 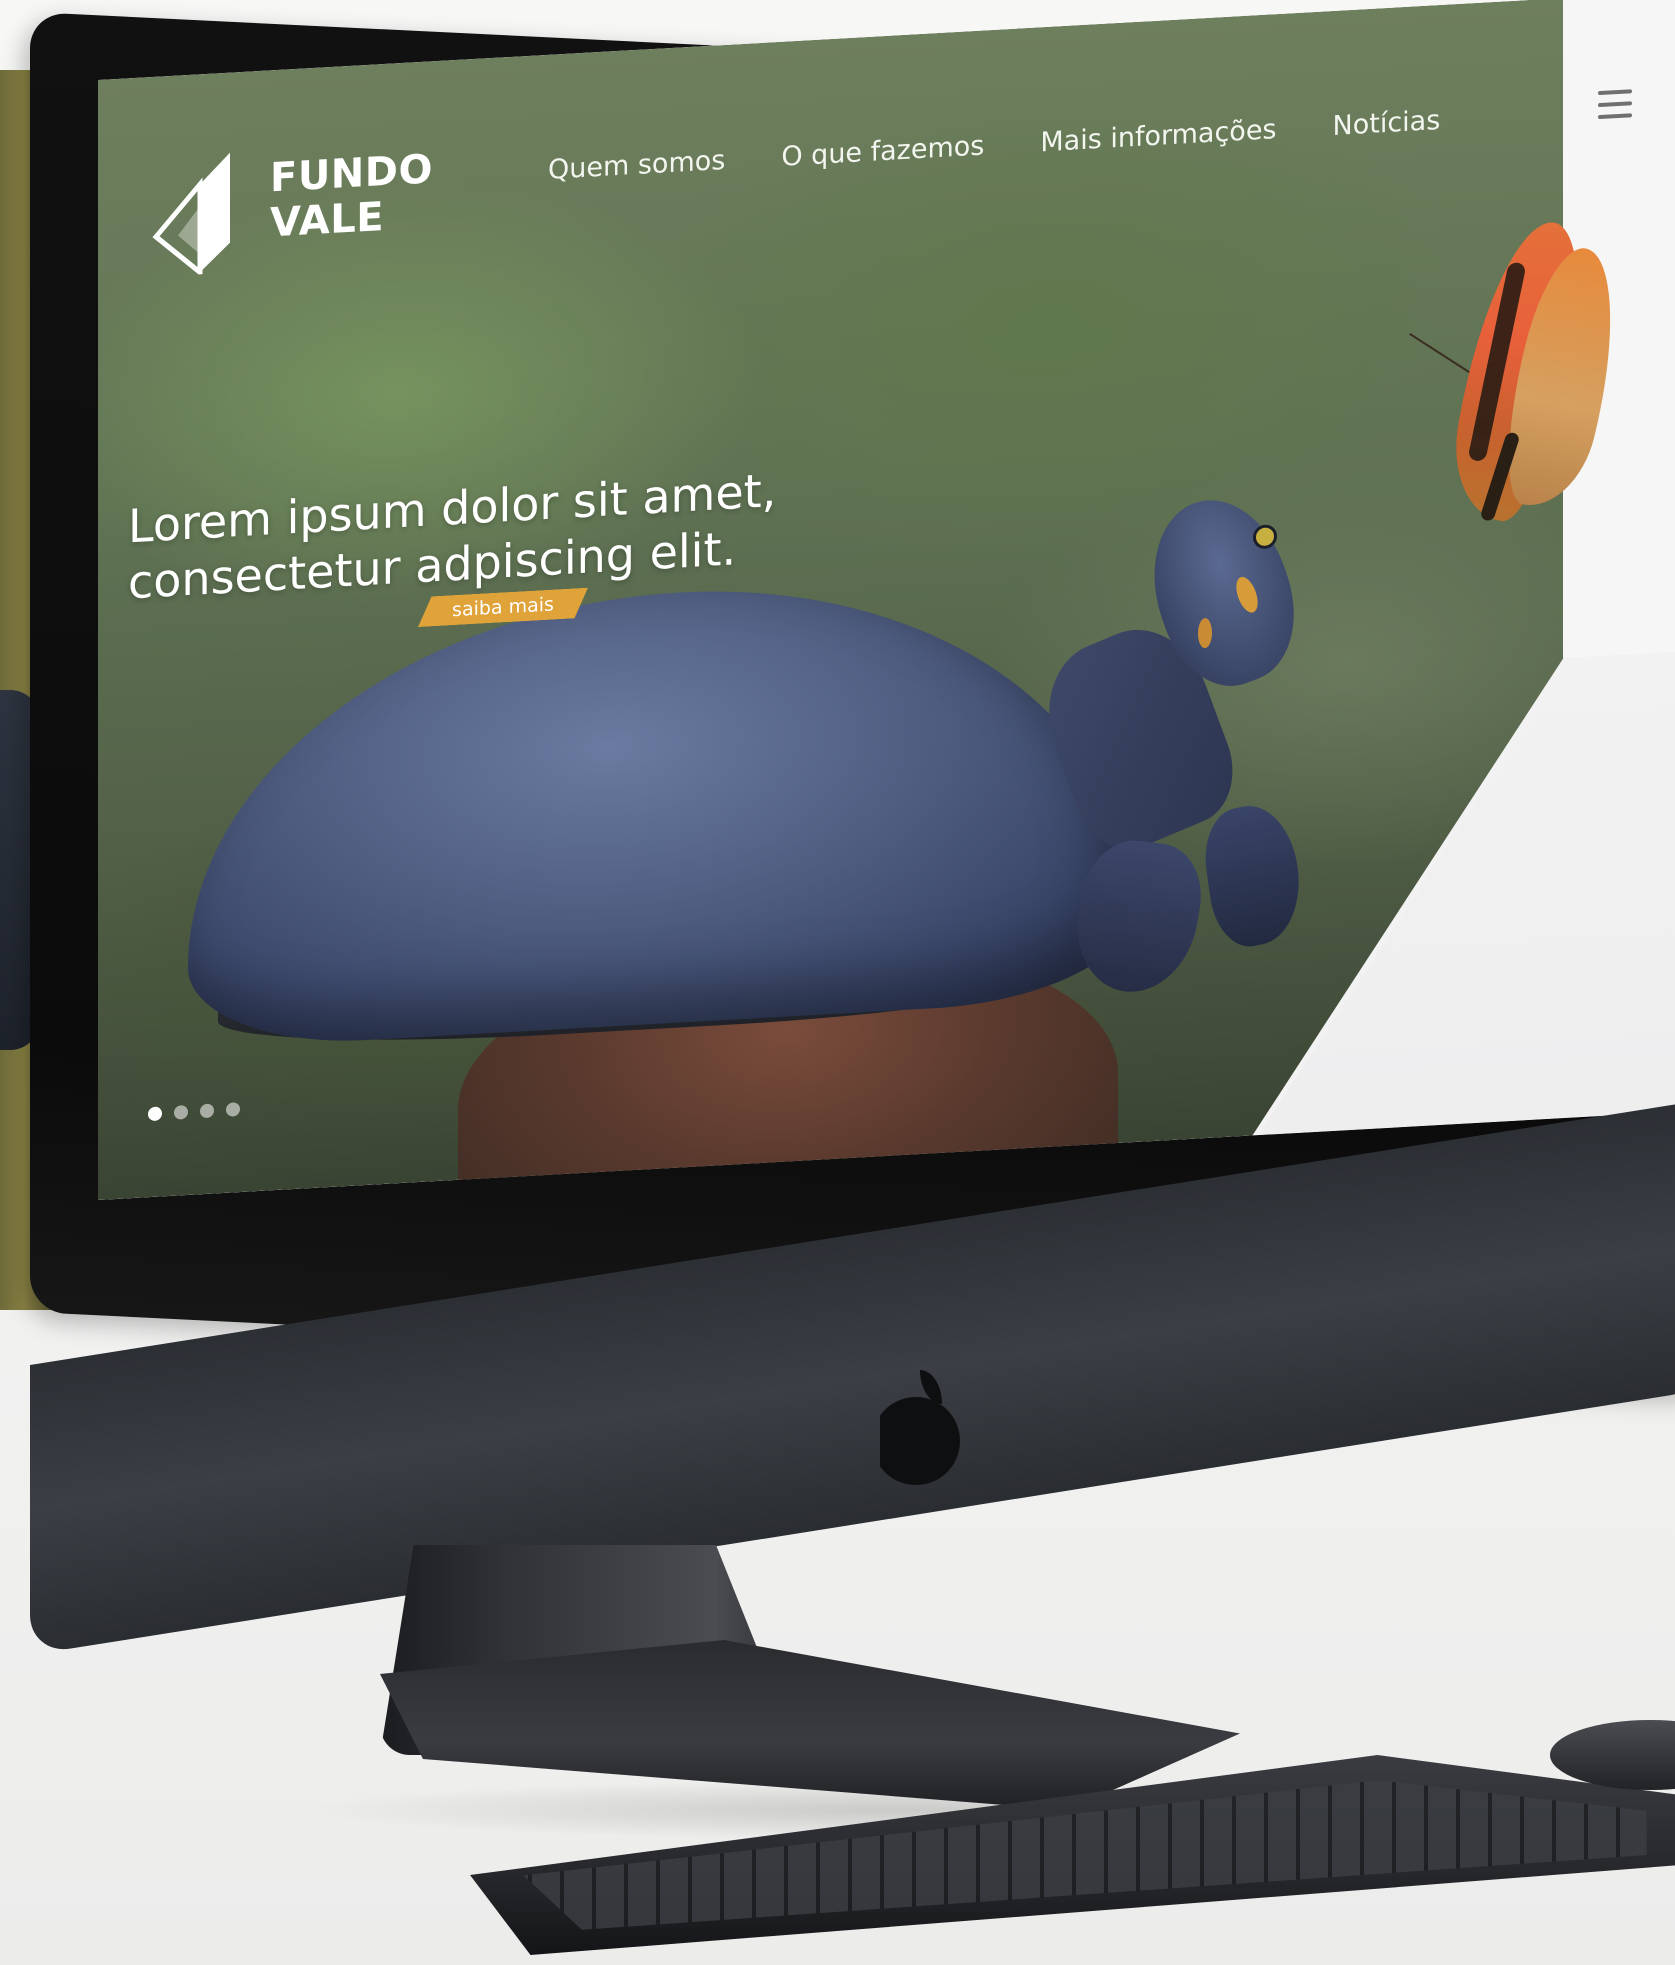 What do you see at coordinates (920, 1430) in the screenshot?
I see `apple-logo-icon` at bounding box center [920, 1430].